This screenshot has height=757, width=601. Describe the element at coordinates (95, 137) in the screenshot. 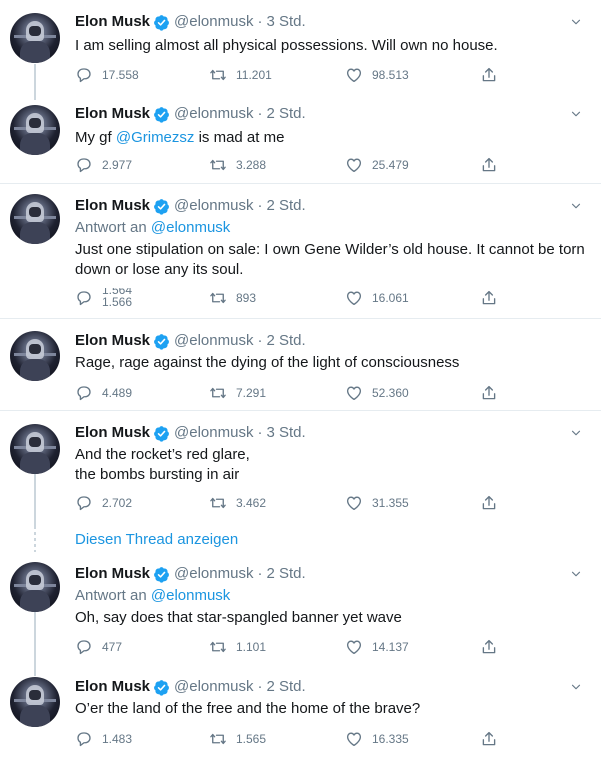

I see `tweet-text-prefix: My gf` at that location.